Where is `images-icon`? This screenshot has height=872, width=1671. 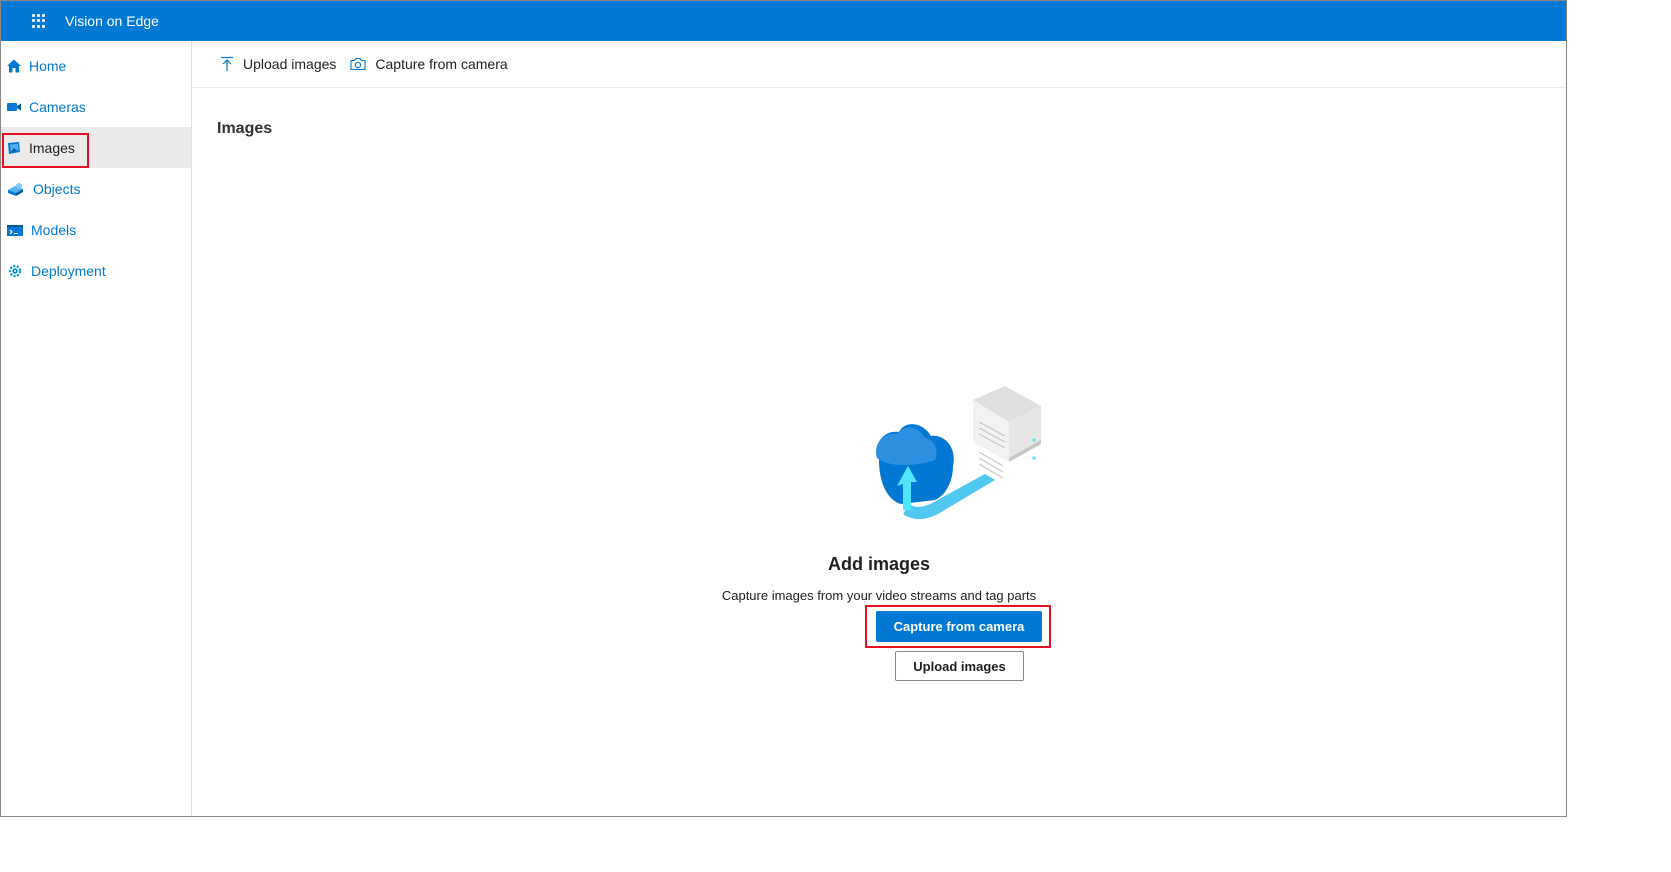 images-icon is located at coordinates (14, 148).